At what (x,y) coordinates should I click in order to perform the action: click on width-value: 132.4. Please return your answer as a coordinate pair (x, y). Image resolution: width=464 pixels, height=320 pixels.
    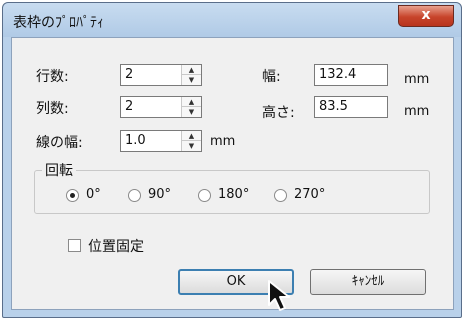
    Looking at the image, I should click on (338, 74).